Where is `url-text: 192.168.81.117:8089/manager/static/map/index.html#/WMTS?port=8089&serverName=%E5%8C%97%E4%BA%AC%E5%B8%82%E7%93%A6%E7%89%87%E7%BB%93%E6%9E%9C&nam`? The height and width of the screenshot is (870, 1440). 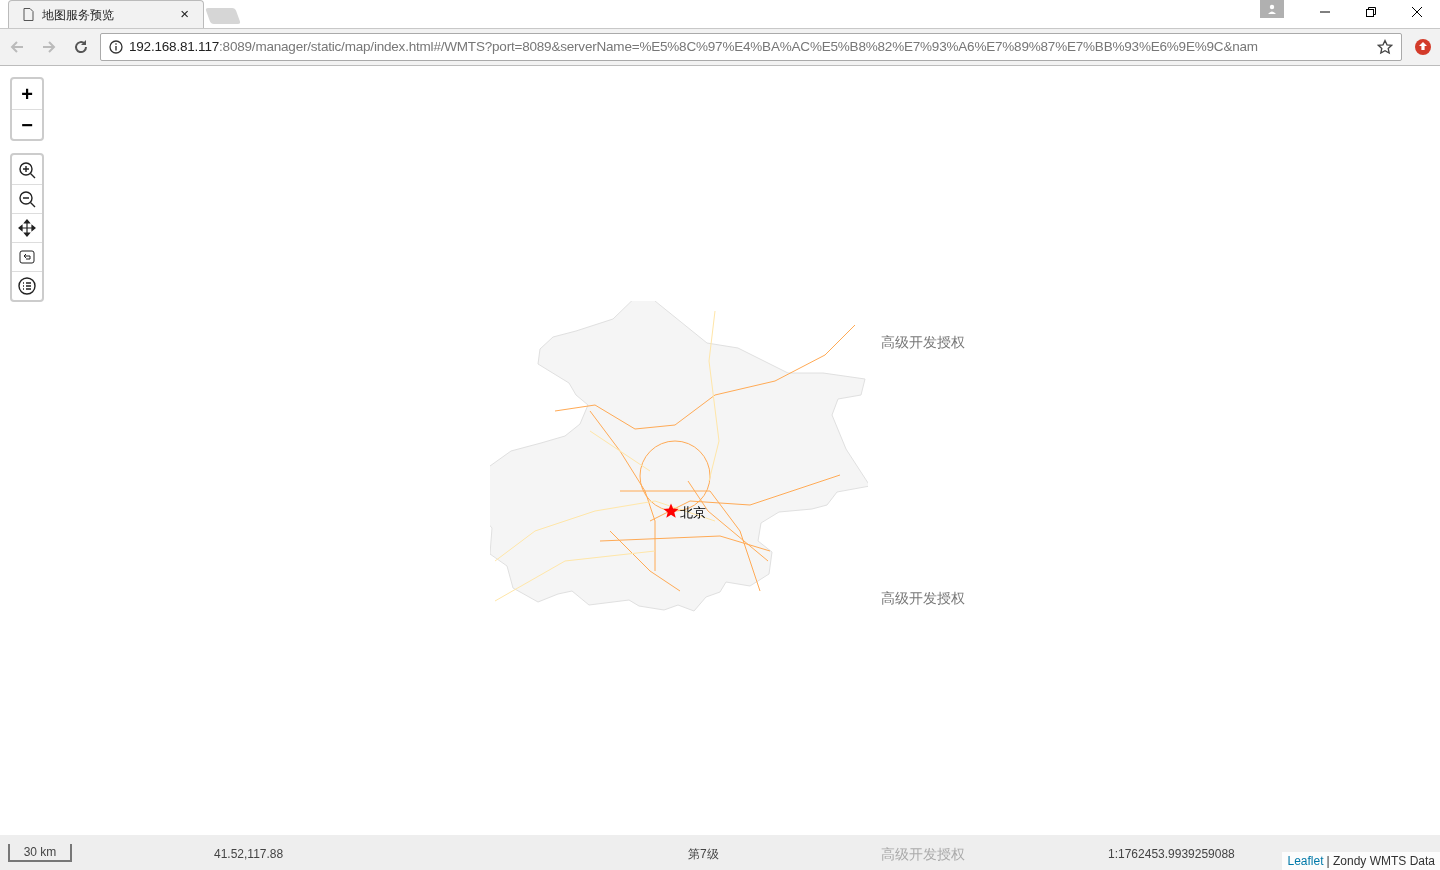
url-text: 192.168.81.117:8089/manager/static/map/index.html#/WMTS?port=8089&serverName=%E5%8C%97%E4%BA%AC%E5%B8%82%E7%93%A6%E7%89%87%E7%BB%93%E6%9E%9C&nam is located at coordinates (693, 46).